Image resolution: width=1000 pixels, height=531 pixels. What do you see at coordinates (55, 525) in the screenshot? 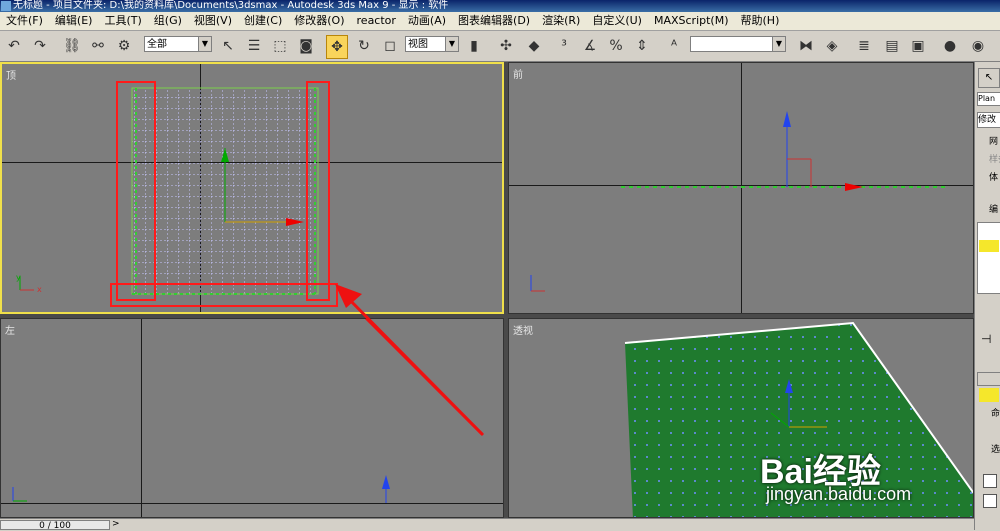
I see `time-slider: 0 / 100` at bounding box center [55, 525].